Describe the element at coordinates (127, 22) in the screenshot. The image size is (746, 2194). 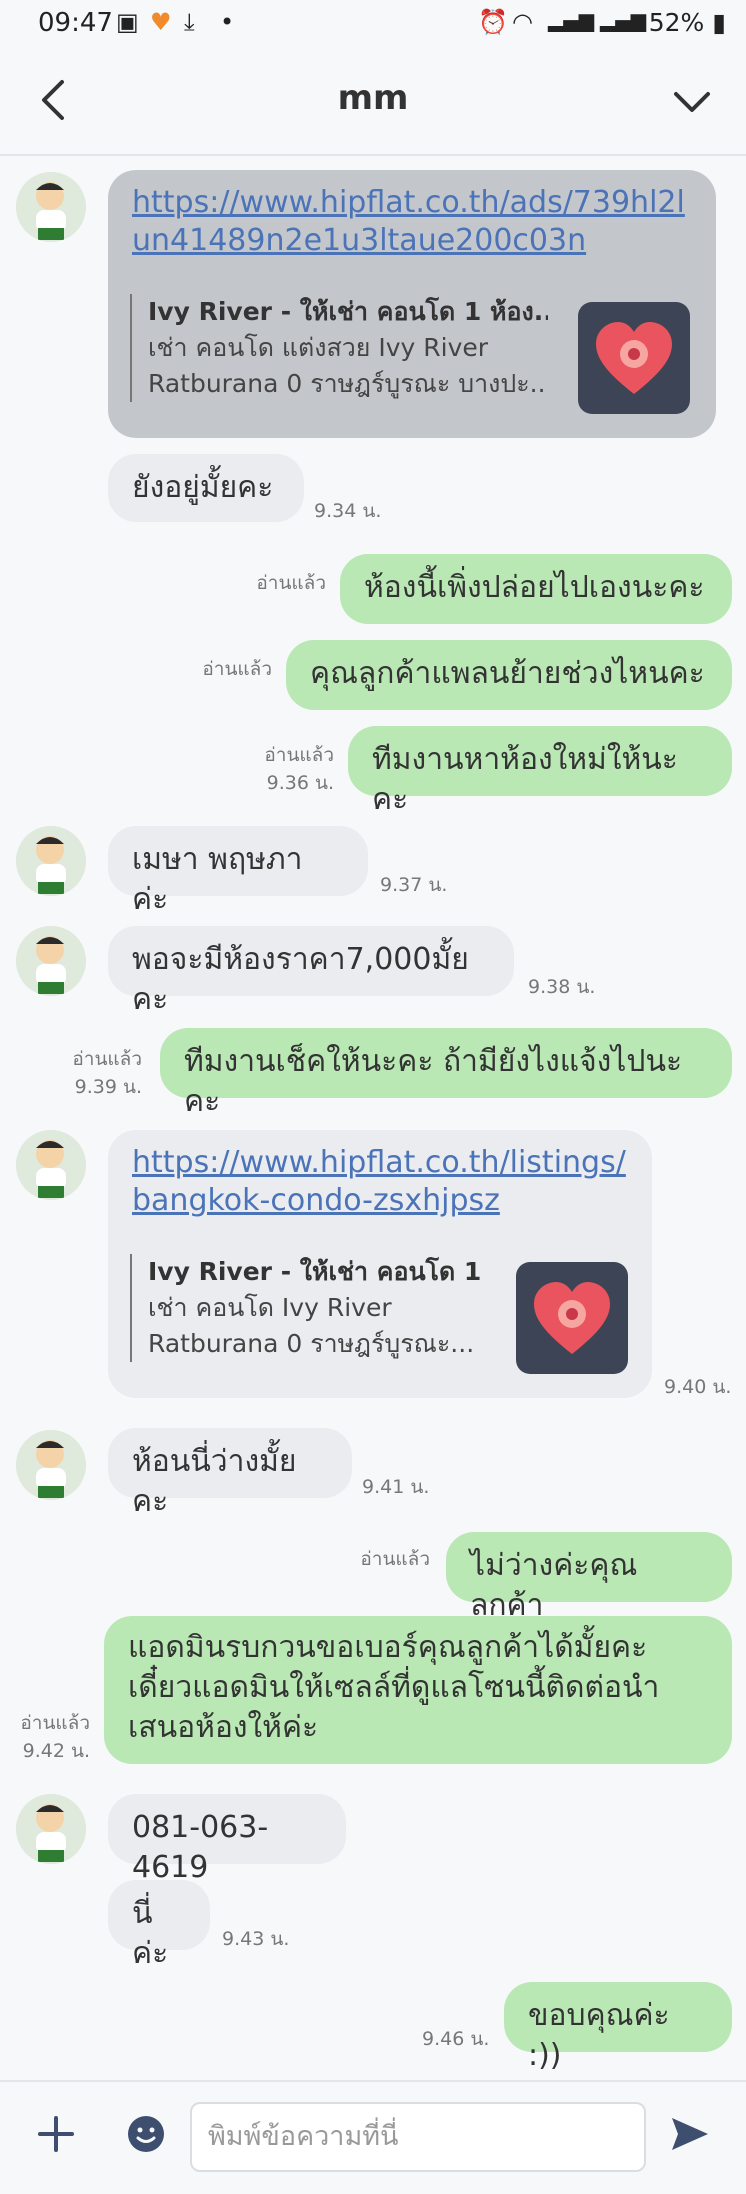
I see `gallery-icon: ▣` at that location.